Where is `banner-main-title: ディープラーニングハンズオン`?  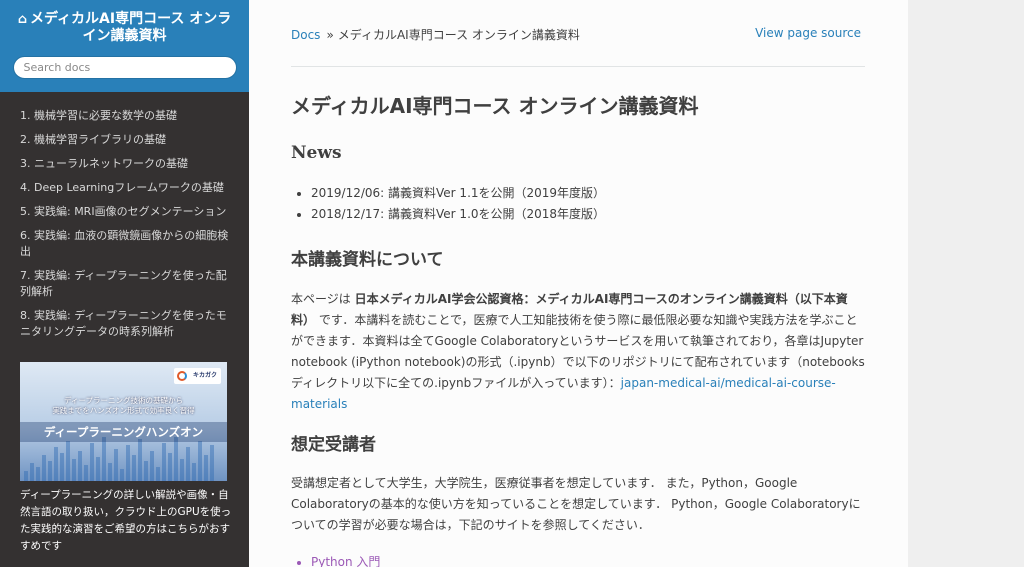
banner-main-title: ディープラーニングハンズオン is located at coordinates (123, 432).